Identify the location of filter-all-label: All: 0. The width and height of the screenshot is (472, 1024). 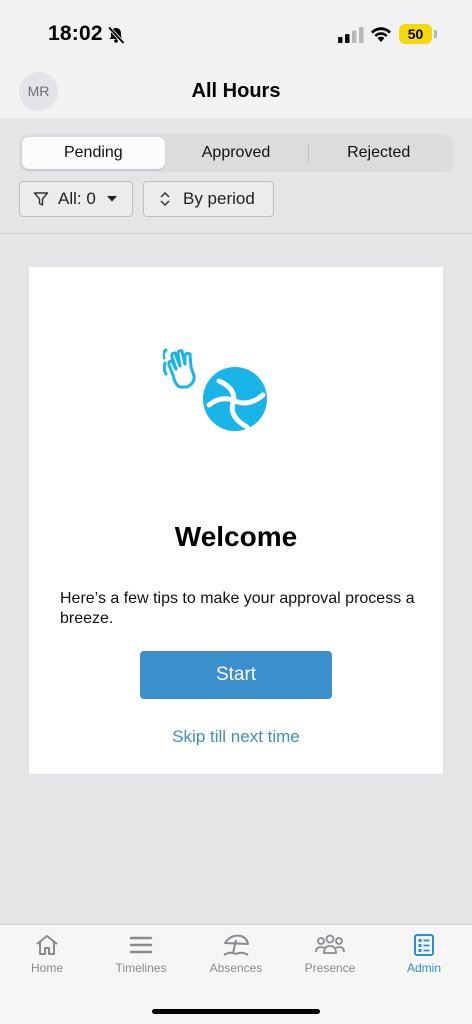
(77, 198).